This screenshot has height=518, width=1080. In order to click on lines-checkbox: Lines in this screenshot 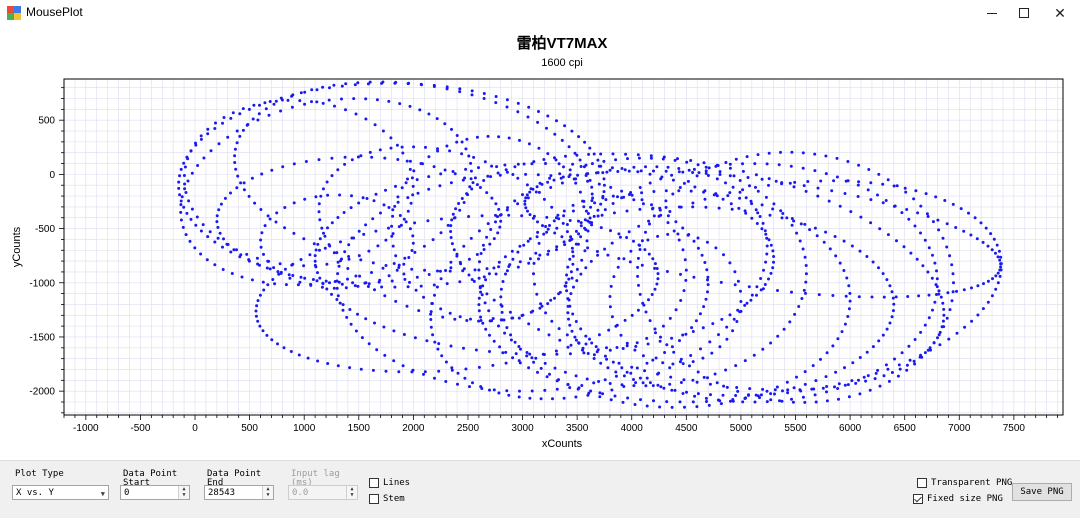, I will do `click(389, 483)`.